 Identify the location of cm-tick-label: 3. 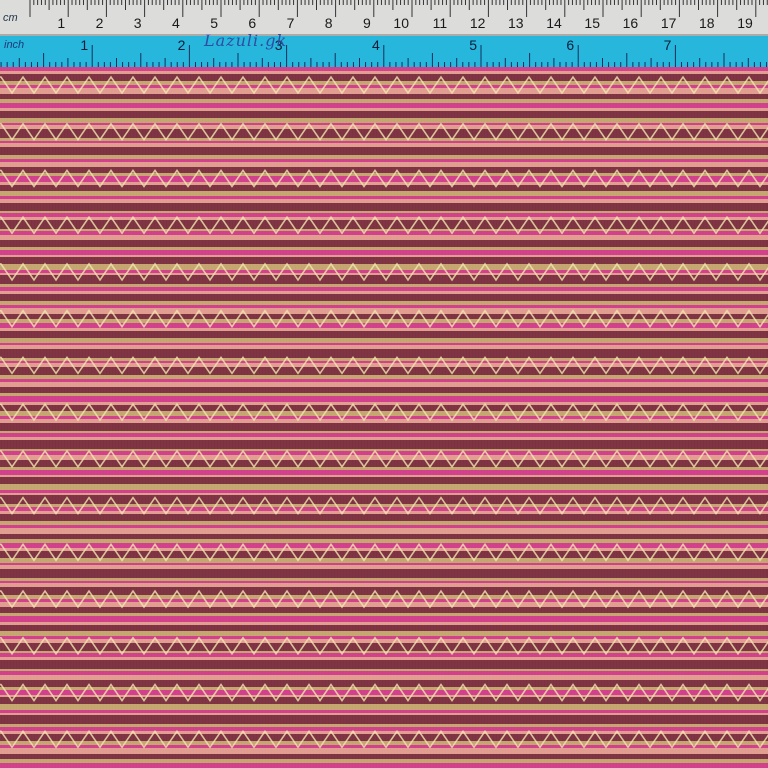
(138, 23).